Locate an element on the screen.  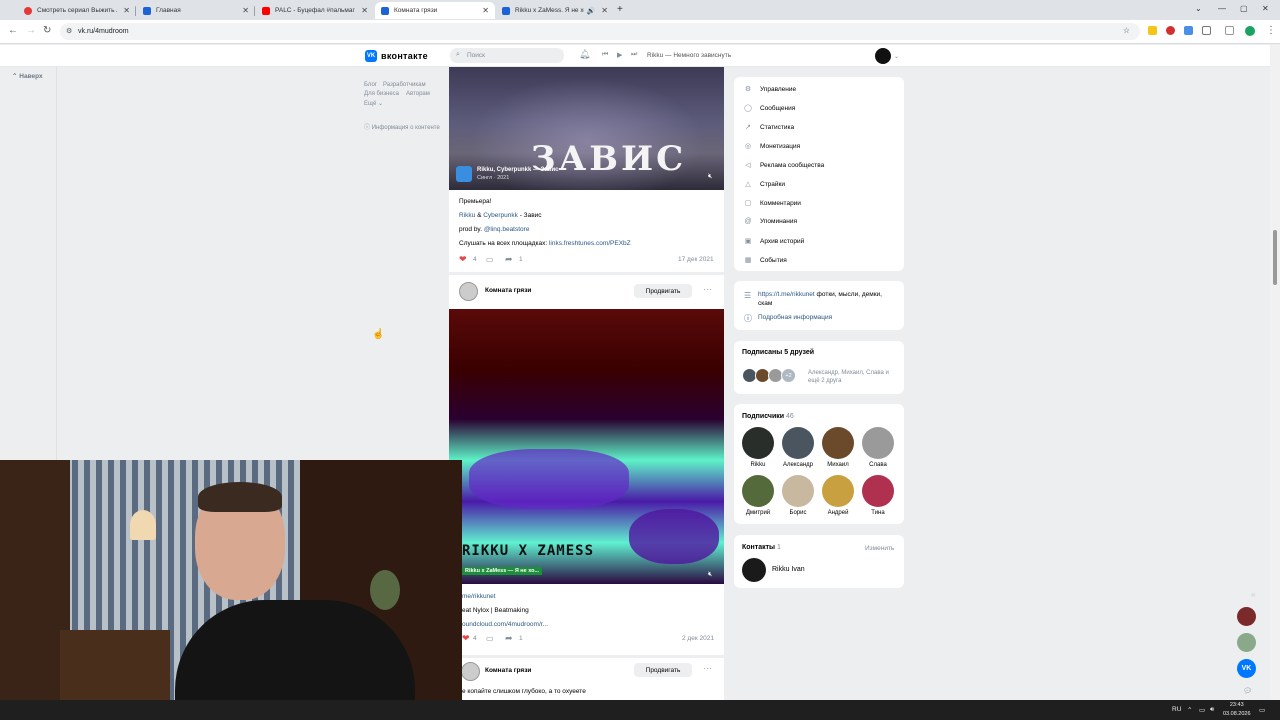
subscriber: Александр is located at coordinates (798, 447).